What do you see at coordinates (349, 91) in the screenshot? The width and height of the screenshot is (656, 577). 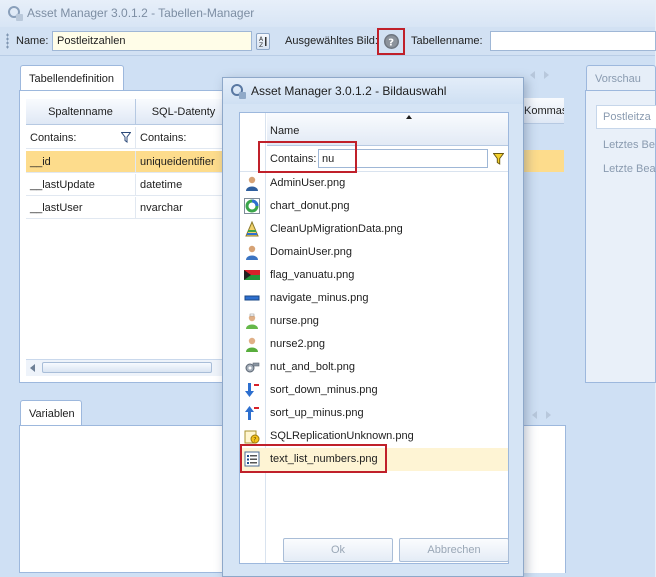 I see `dialog-title: Asset Manager 3.0.1.2 - Bildauswahl` at bounding box center [349, 91].